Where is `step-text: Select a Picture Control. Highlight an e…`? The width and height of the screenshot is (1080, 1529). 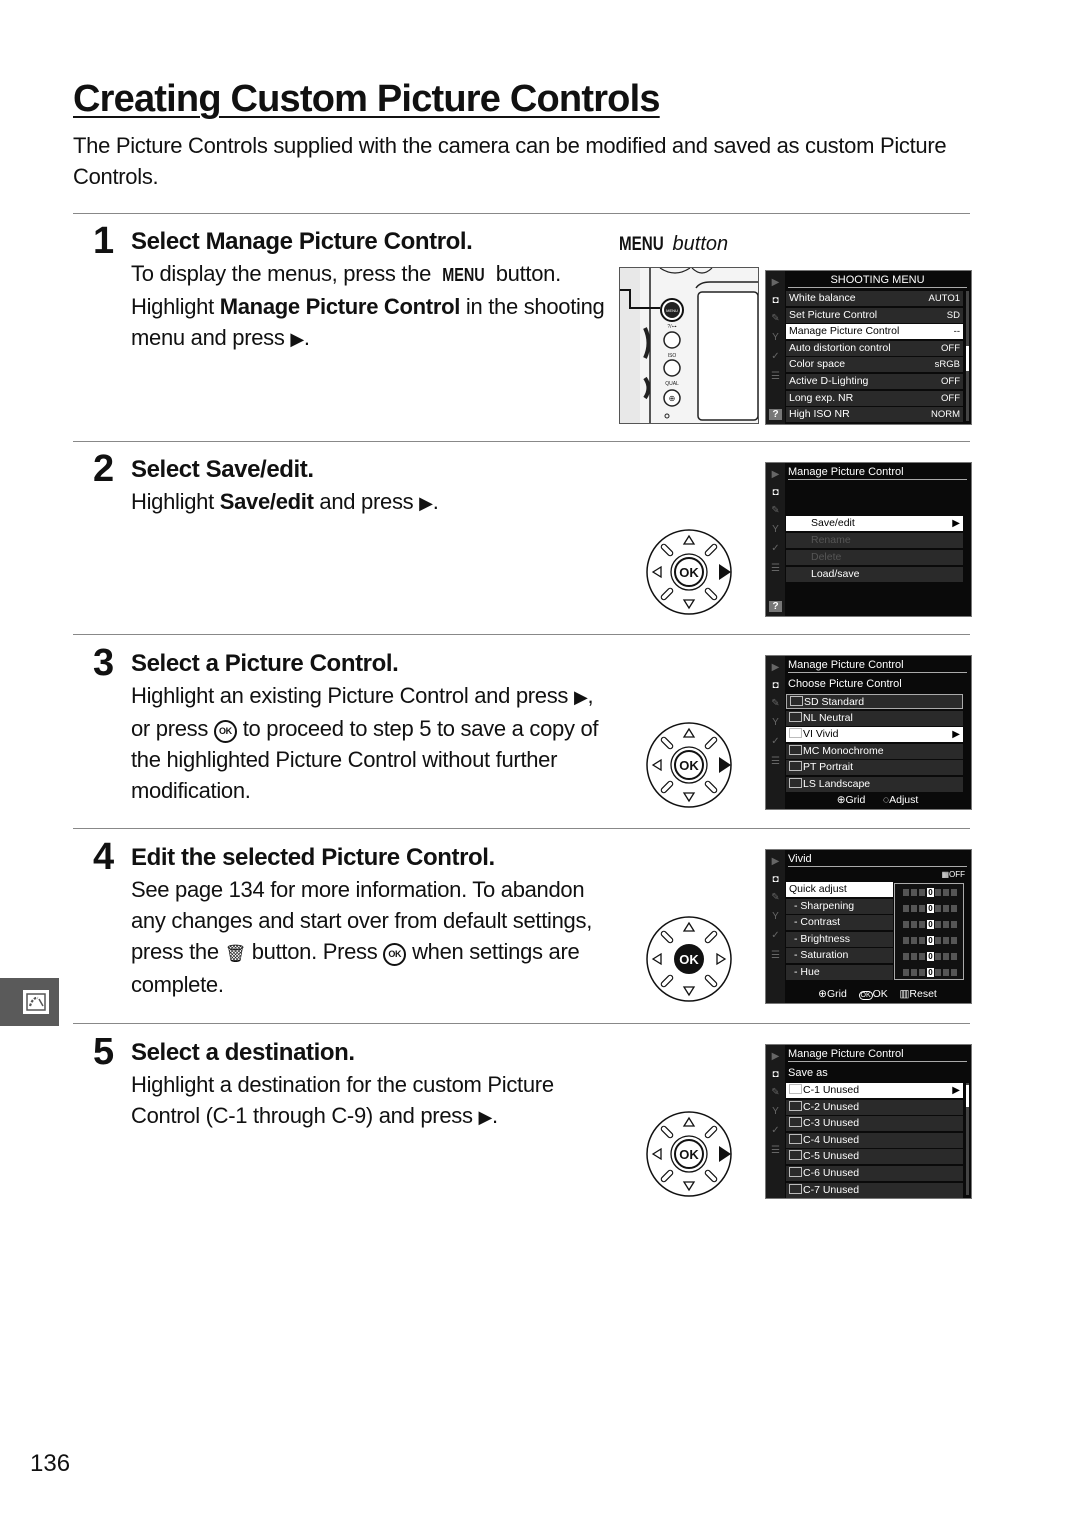
step-text: Select a Picture Control. Highlight an e… is located at coordinates (371, 727).